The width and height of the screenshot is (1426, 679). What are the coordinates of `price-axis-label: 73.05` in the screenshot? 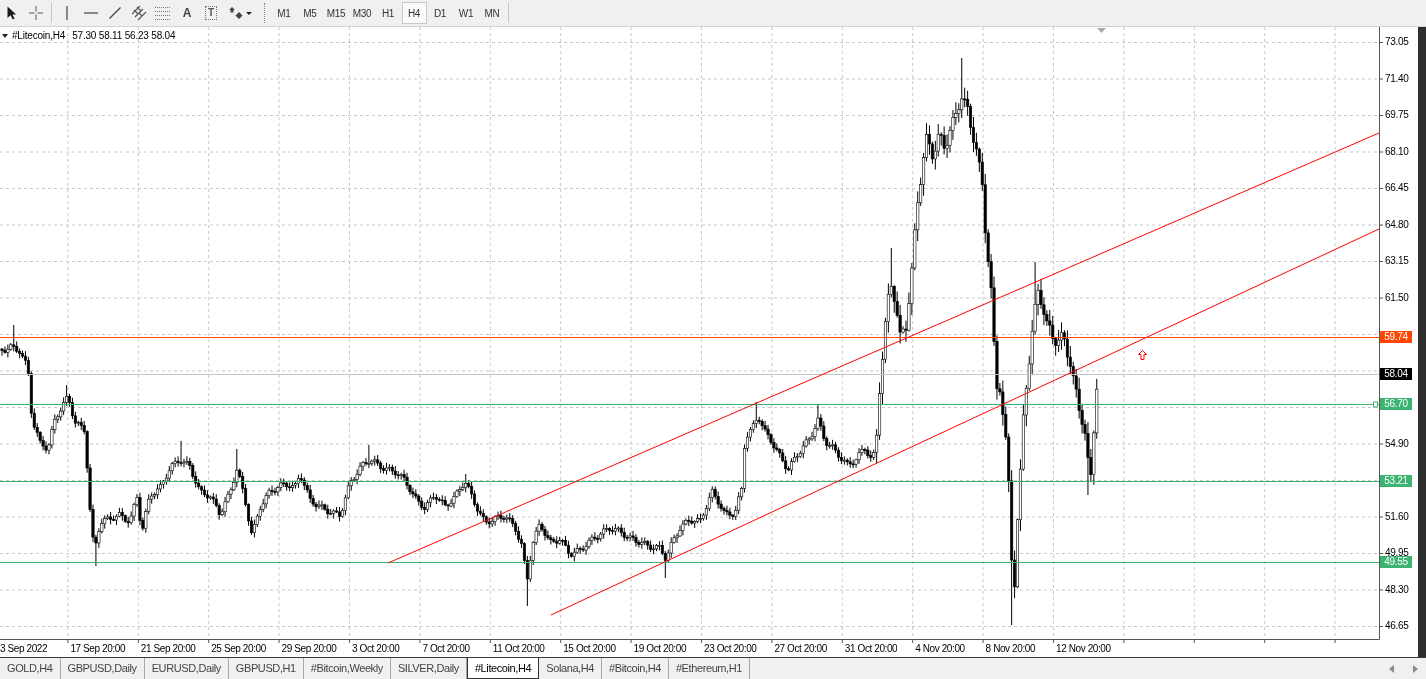 It's located at (1397, 42).